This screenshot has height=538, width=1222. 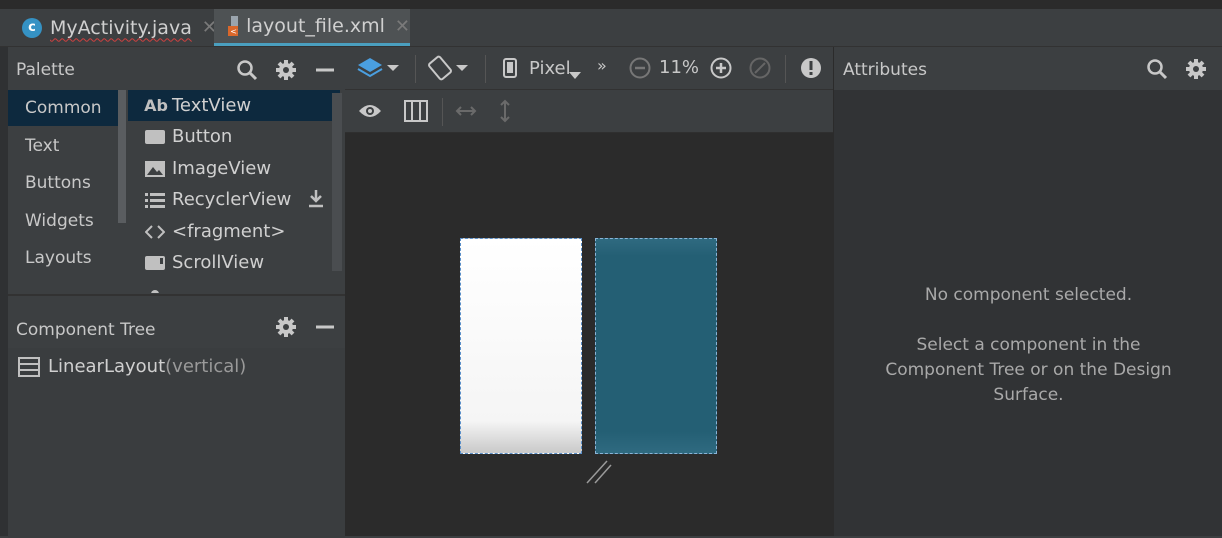 I want to click on orientation-icon, so click(x=449, y=70).